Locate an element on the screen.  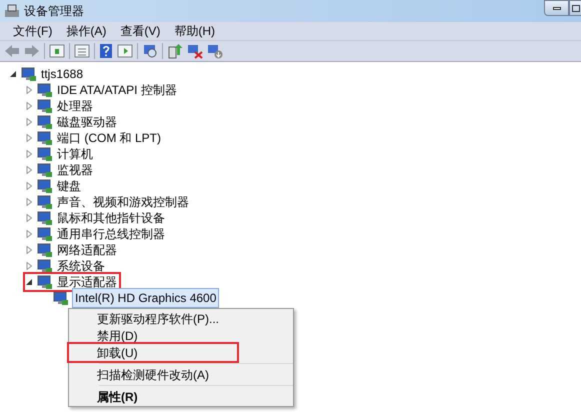
tree-item: 磁盘驱动器 is located at coordinates (87, 122).